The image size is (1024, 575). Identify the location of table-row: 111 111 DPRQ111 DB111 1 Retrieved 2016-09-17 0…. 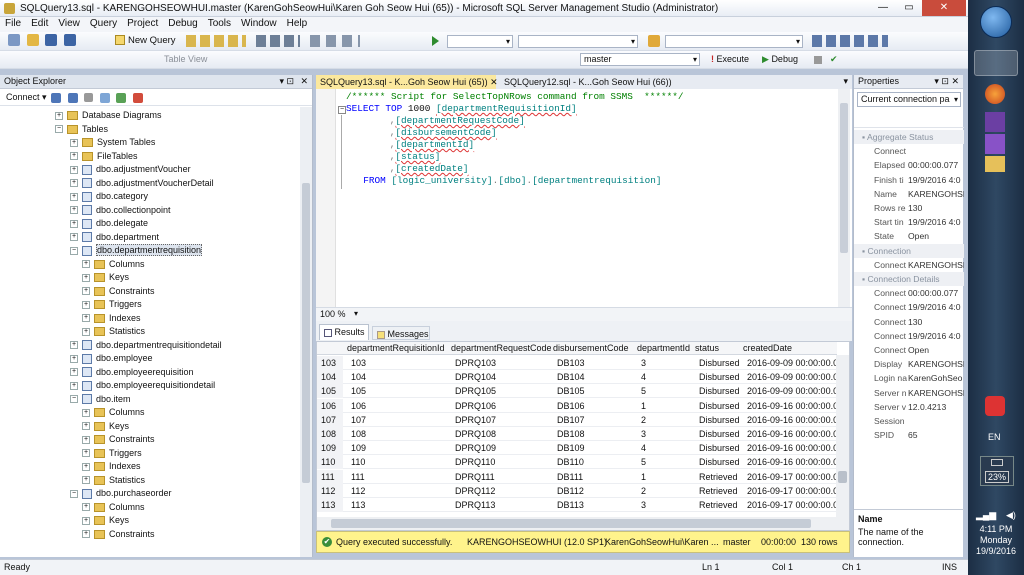
(580, 476).